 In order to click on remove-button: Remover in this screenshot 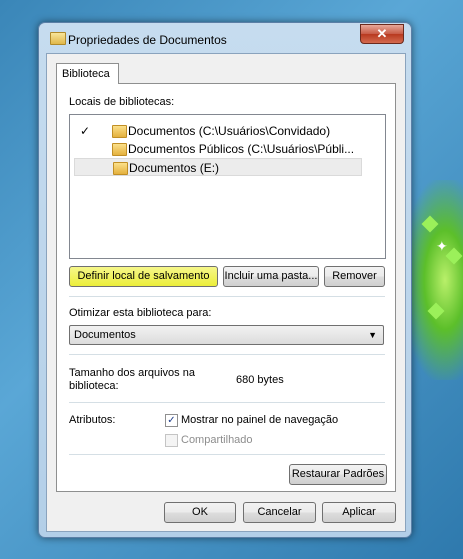, I will do `click(354, 276)`.